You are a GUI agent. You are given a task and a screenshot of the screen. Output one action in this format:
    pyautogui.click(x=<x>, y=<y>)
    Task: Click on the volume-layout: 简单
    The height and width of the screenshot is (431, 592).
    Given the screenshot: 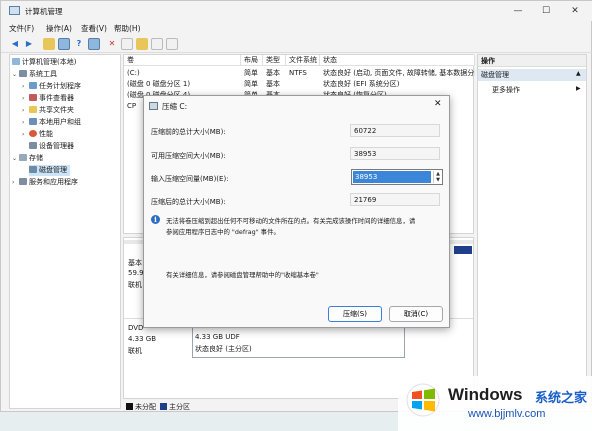 What is the action you would take?
    pyautogui.click(x=251, y=73)
    